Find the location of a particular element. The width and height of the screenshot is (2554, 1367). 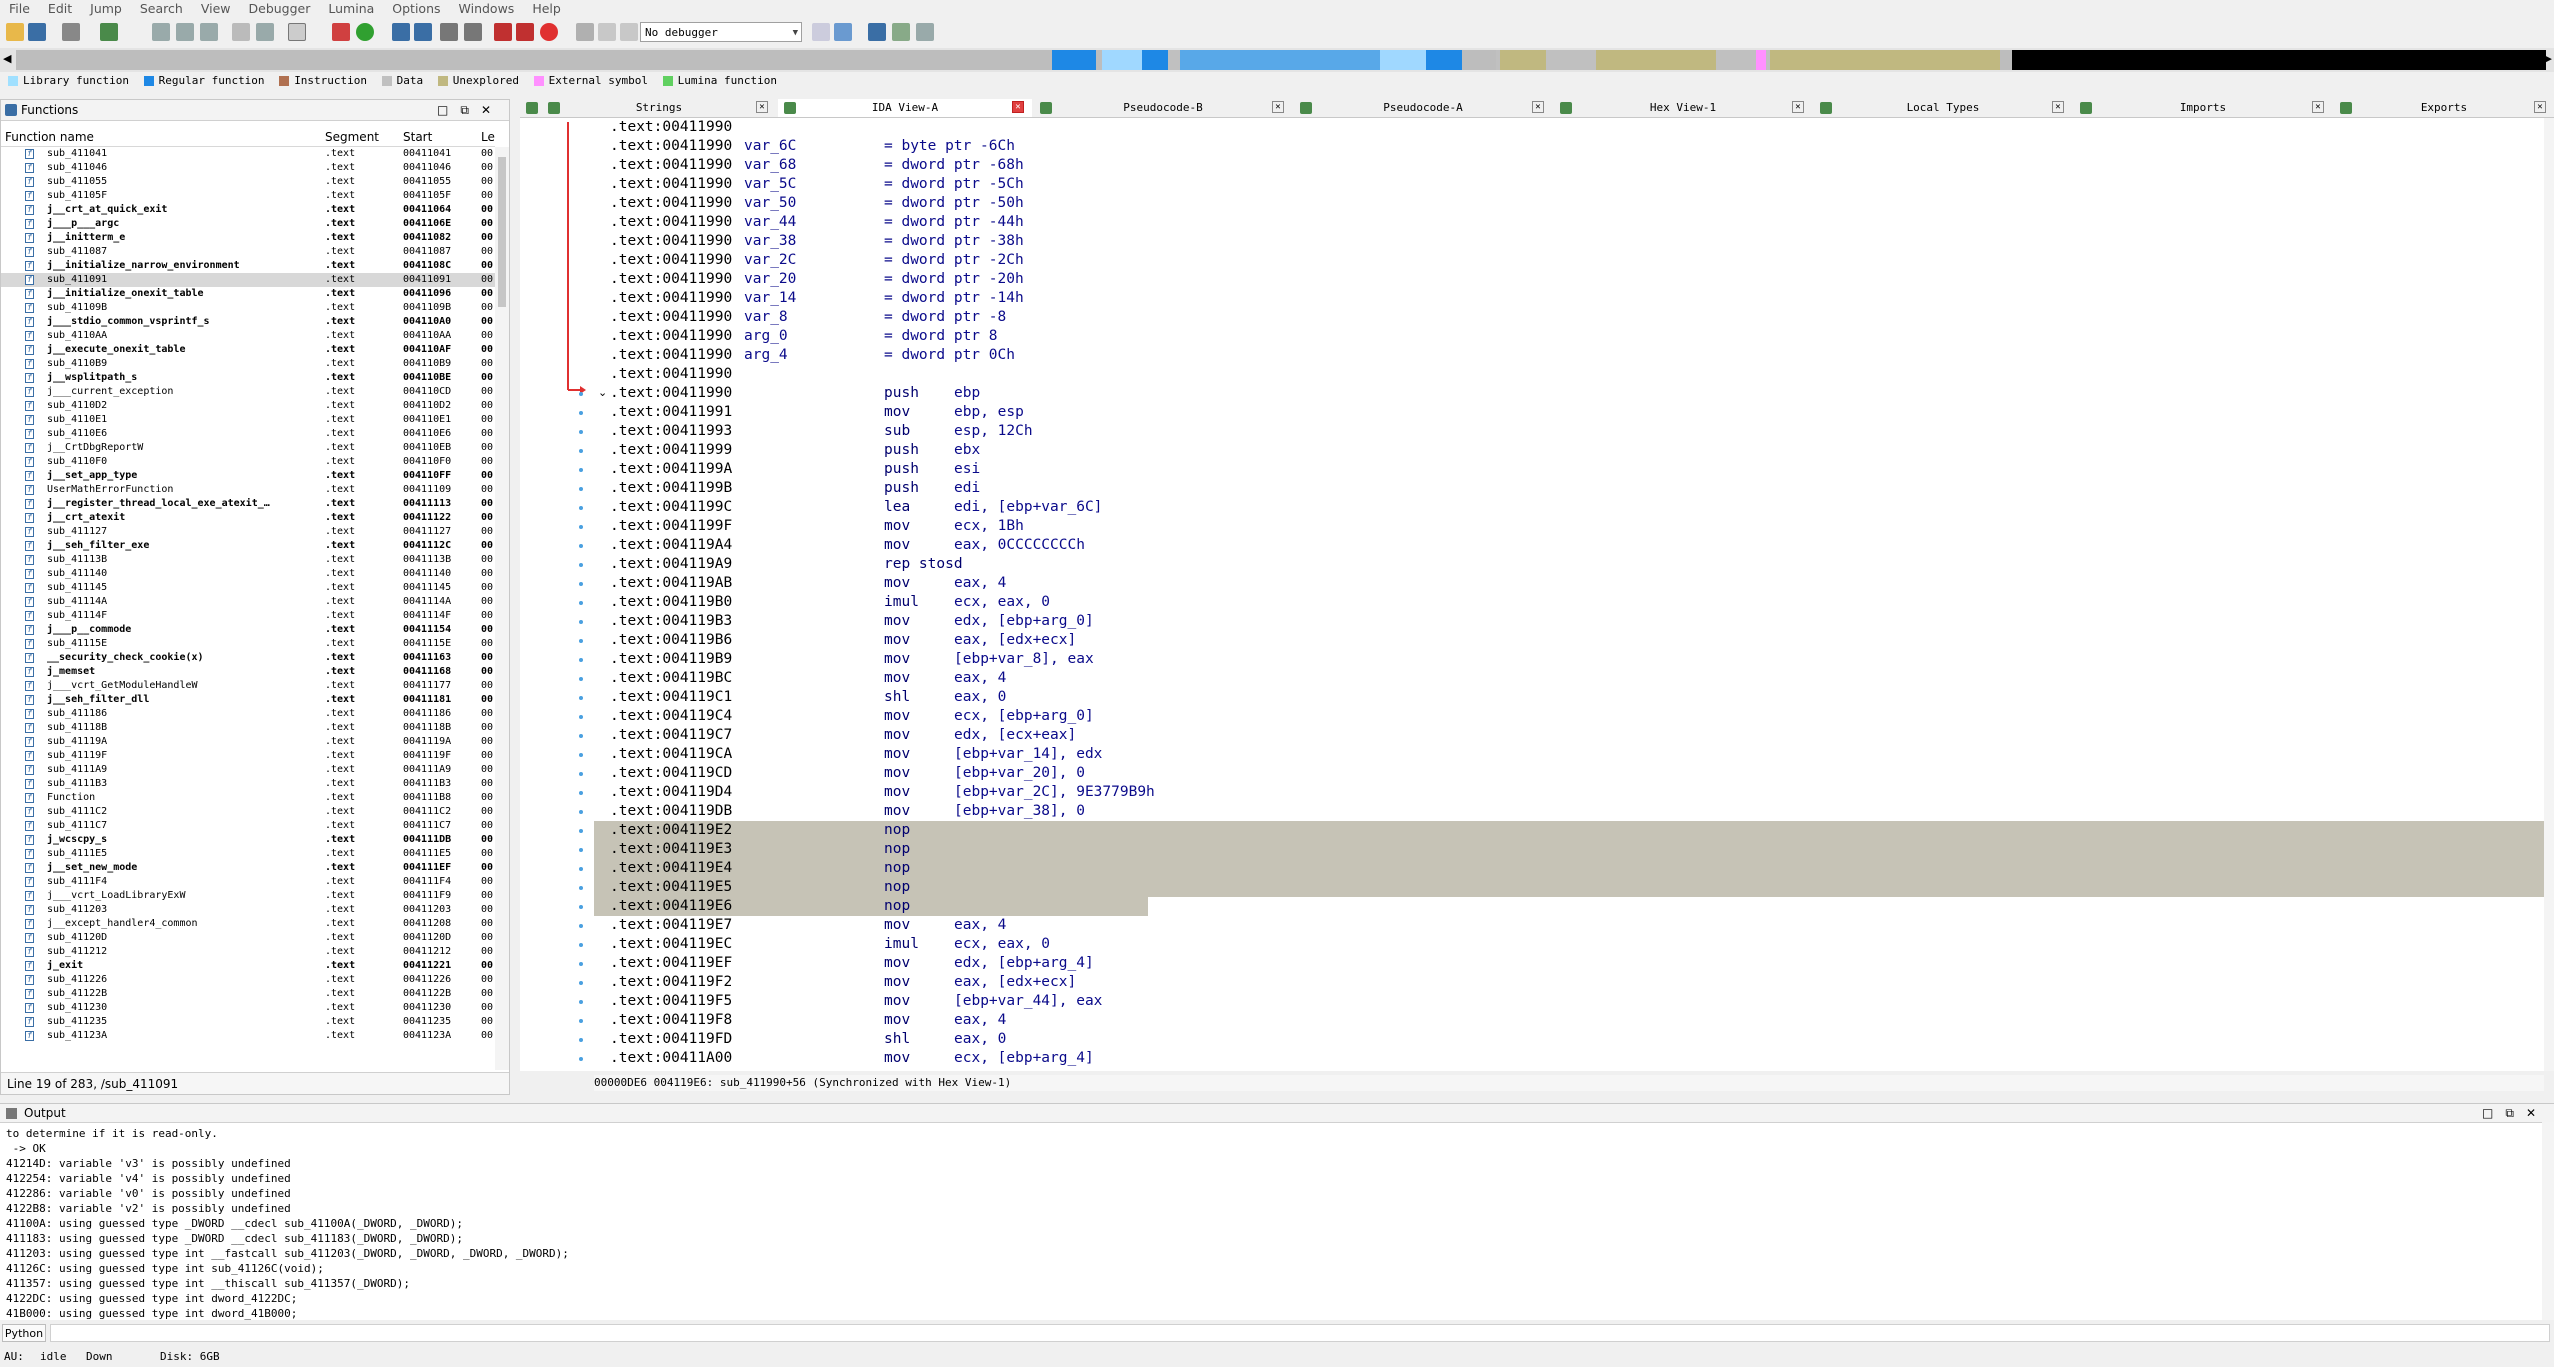

function-row: f sub_4110F0 .text 004110F0 00 is located at coordinates (248, 462).